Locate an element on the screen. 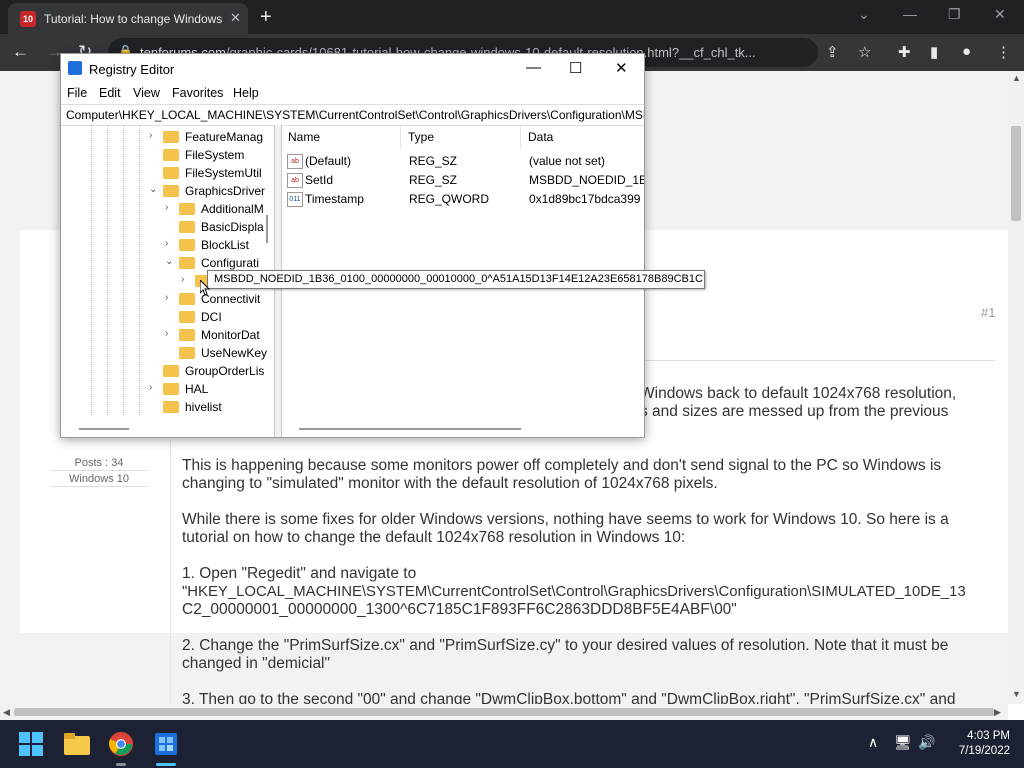 This screenshot has width=1024, height=768. article-text: 1. Open "Regedit" and navigate to is located at coordinates (299, 573).